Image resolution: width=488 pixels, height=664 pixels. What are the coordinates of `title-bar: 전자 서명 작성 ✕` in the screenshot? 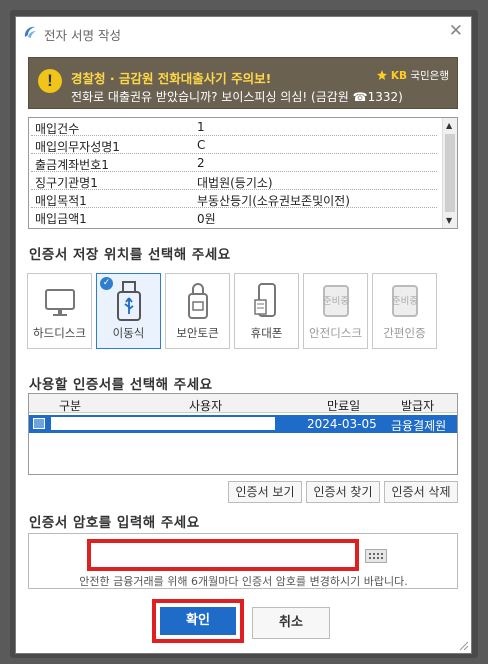 It's located at (243, 32).